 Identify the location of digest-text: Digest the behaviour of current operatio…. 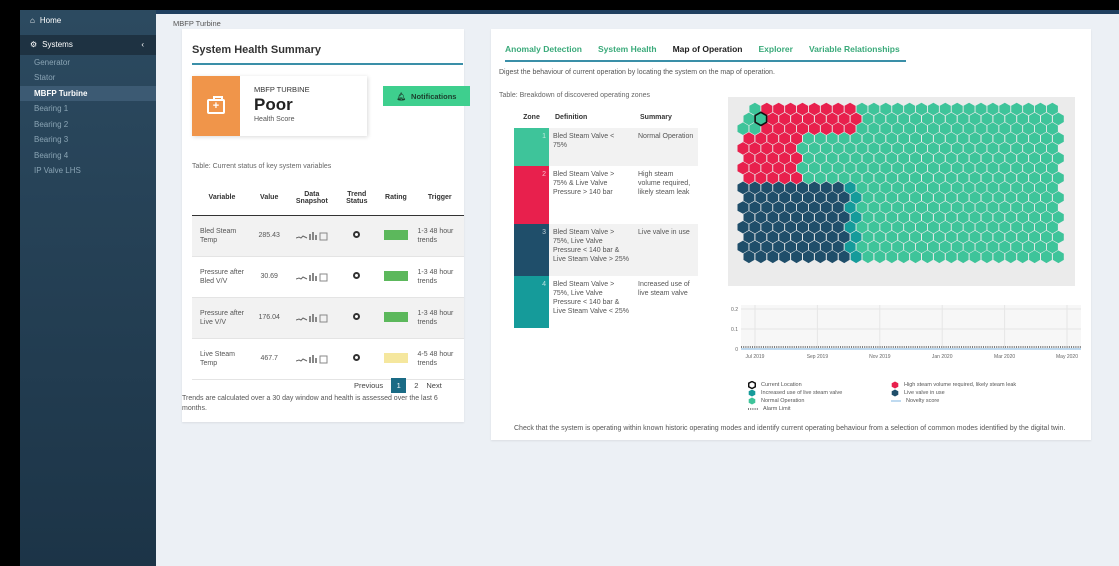
(637, 72).